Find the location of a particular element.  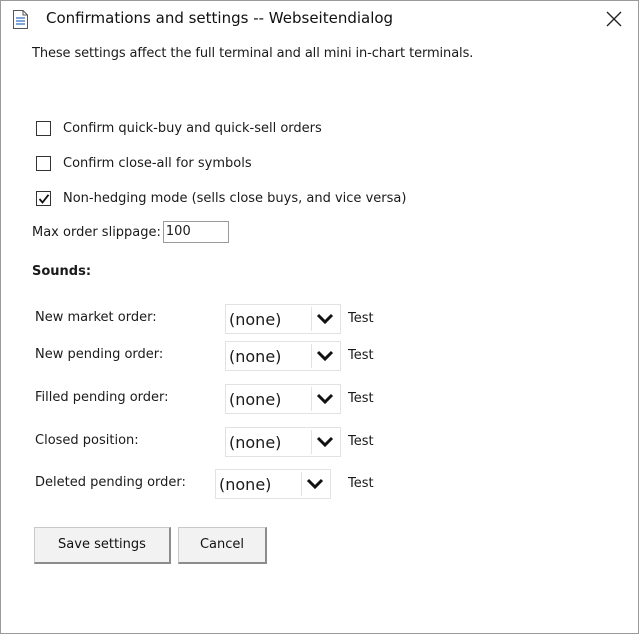

sound-label: Deleted pending order: is located at coordinates (110, 482).